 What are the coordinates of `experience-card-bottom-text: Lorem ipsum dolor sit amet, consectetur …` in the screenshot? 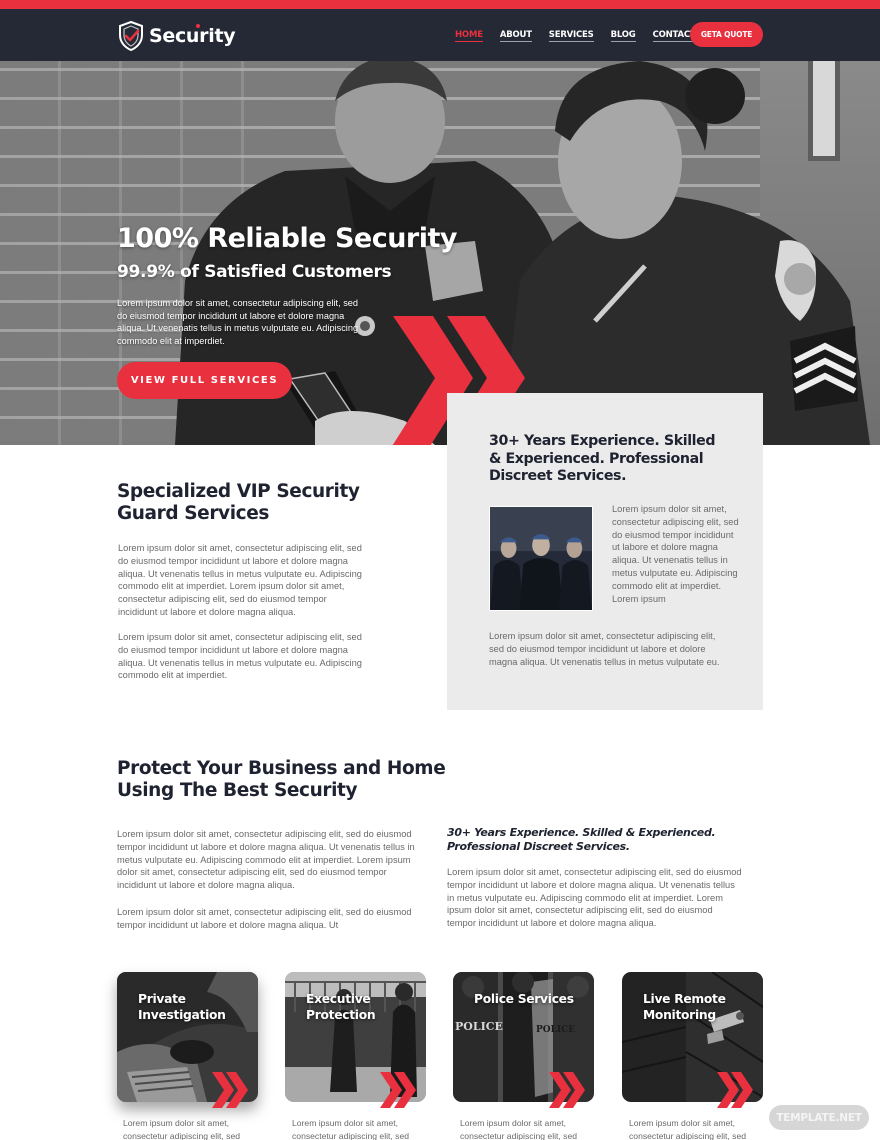 It's located at (604, 649).